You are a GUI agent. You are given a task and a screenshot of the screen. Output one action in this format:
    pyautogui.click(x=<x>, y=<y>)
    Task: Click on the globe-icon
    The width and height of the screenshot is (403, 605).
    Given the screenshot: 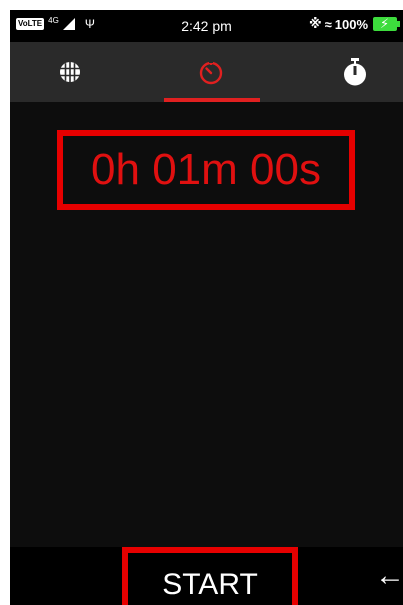 What is the action you would take?
    pyautogui.click(x=70, y=72)
    